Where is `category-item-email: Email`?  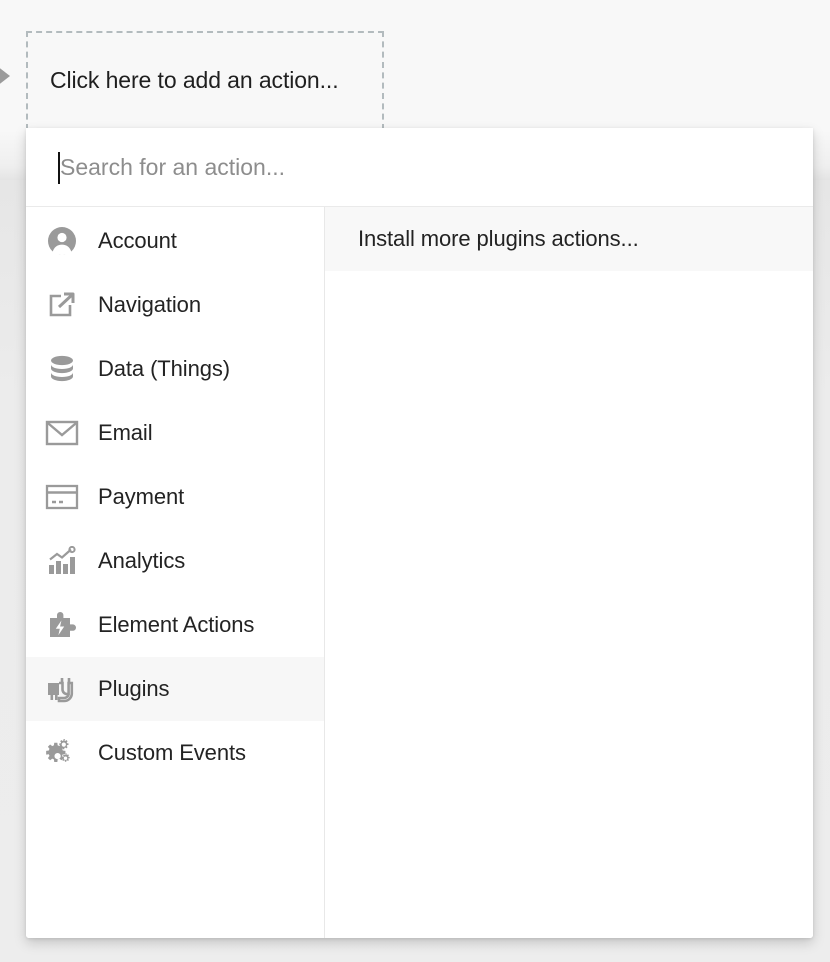 category-item-email: Email is located at coordinates (175, 433).